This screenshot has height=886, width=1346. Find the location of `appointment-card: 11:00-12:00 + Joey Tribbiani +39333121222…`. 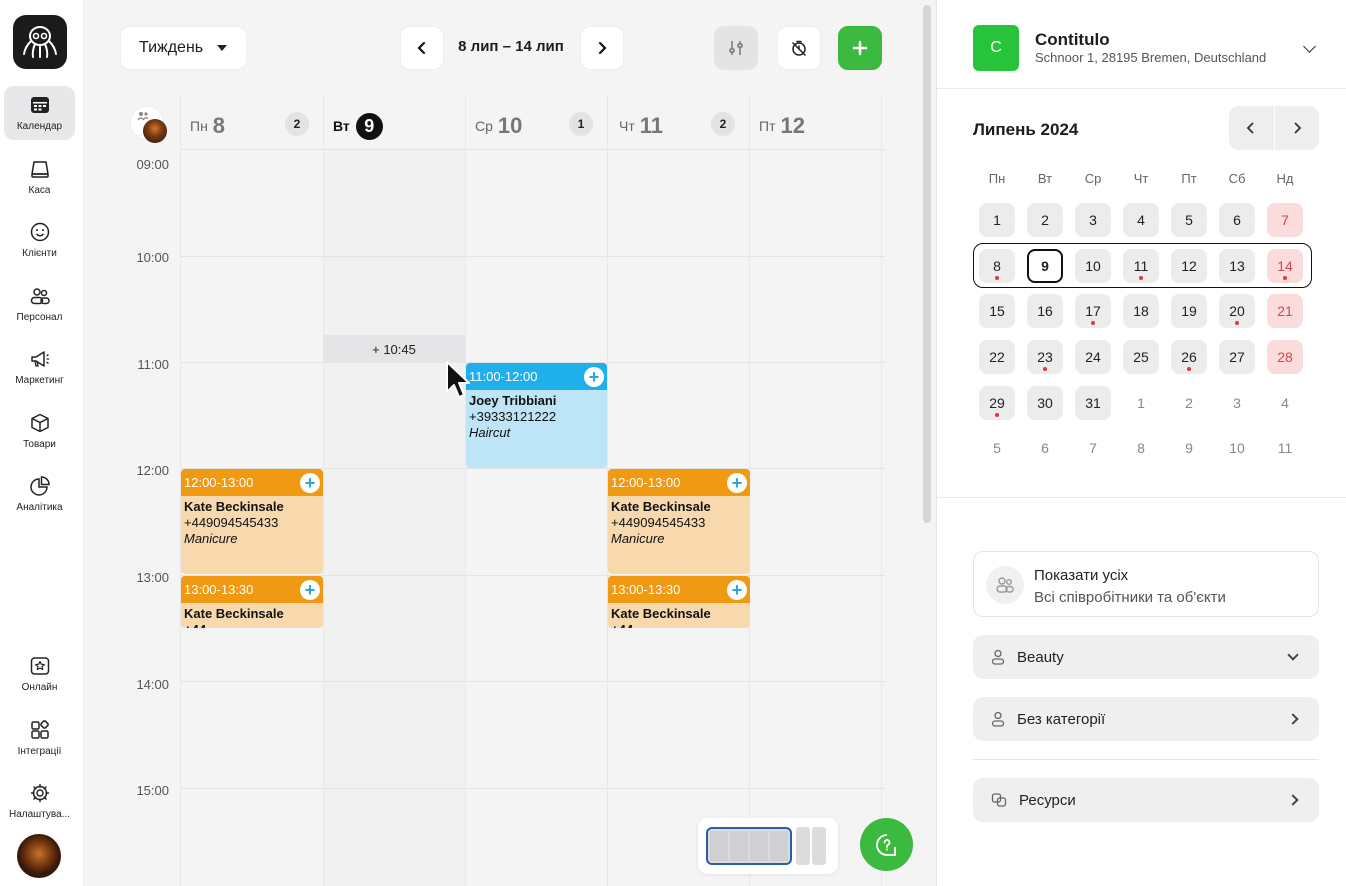

appointment-card: 11:00-12:00 + Joey Tribbiani +39333121222… is located at coordinates (536, 415).